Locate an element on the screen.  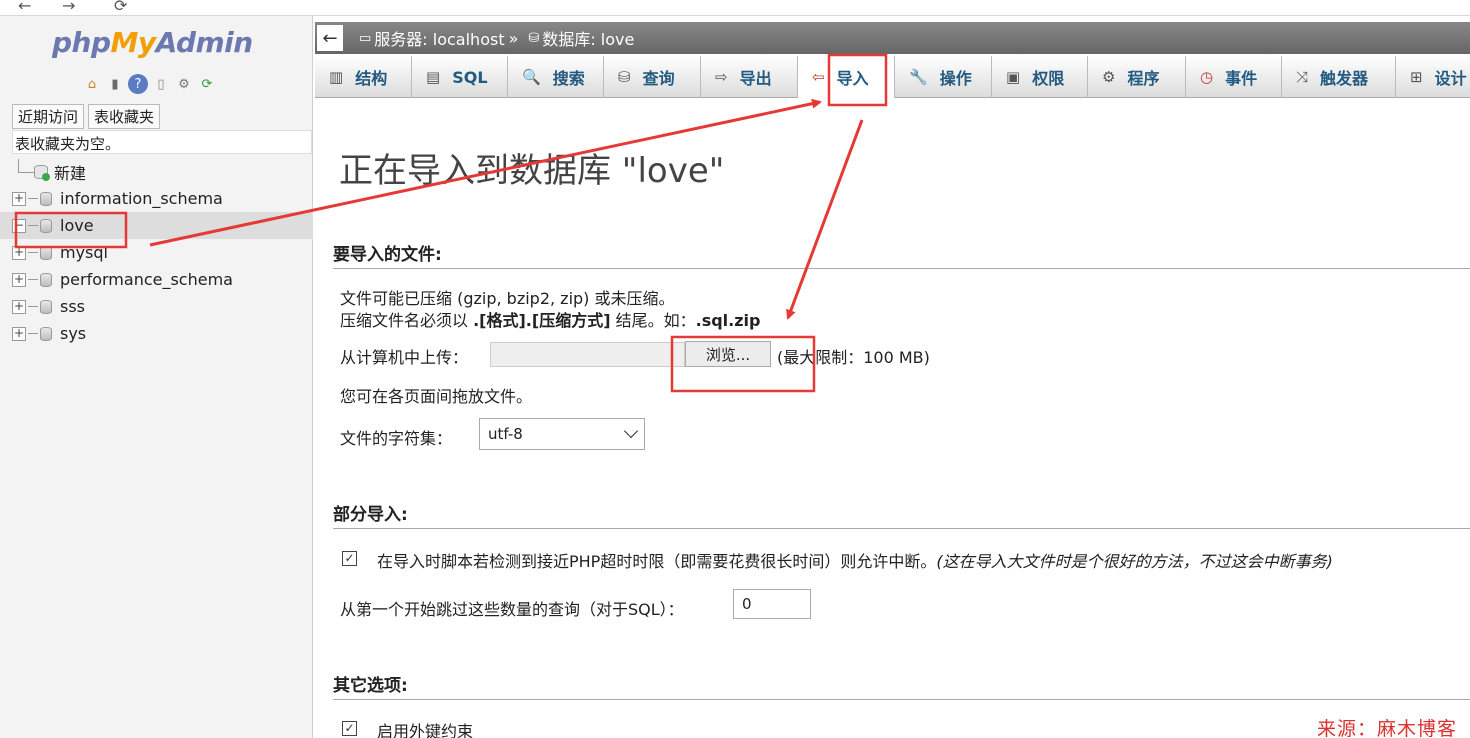
tab-sql: ▤ SQL is located at coordinates (460, 77).